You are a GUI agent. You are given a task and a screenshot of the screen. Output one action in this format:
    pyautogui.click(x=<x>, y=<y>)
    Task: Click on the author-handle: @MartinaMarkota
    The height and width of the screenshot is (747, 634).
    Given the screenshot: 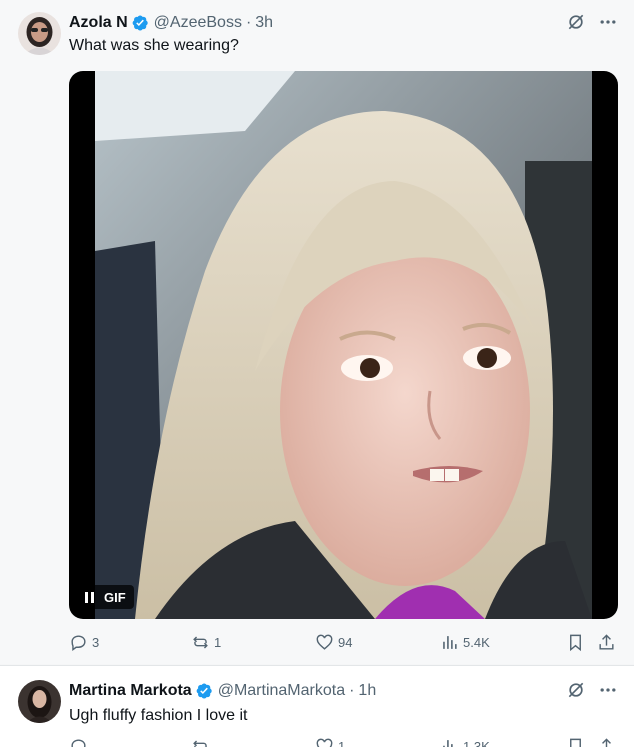 What is the action you would take?
    pyautogui.click(x=281, y=691)
    